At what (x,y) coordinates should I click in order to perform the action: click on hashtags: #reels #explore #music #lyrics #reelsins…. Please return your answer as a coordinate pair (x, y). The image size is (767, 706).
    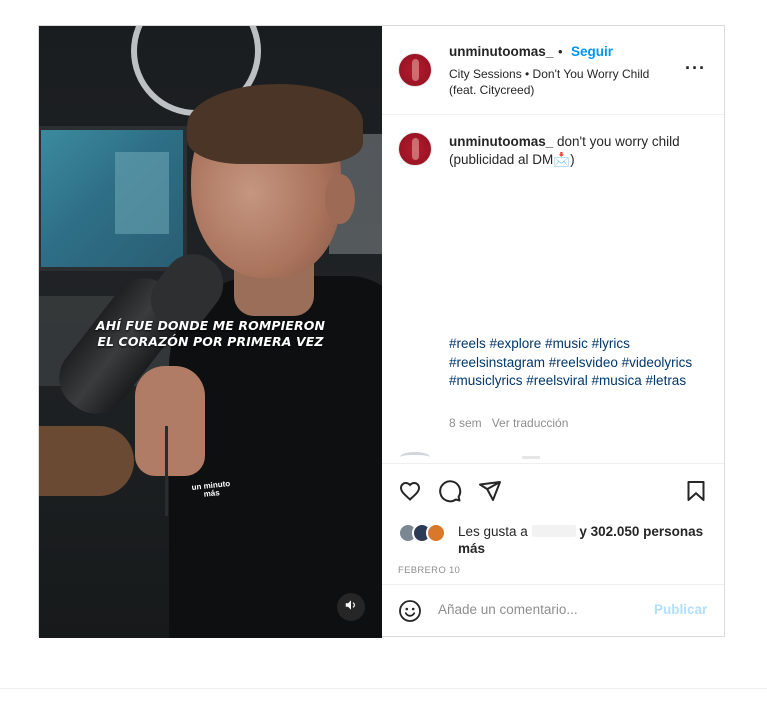
    Looking at the image, I should click on (579, 363).